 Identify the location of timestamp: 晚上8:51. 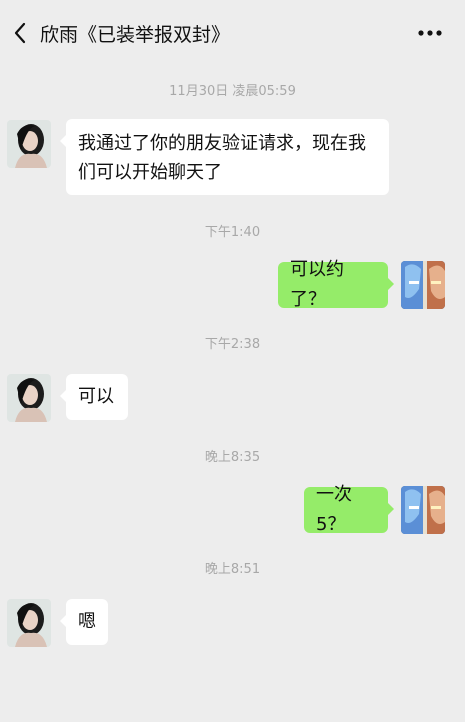
(232, 569).